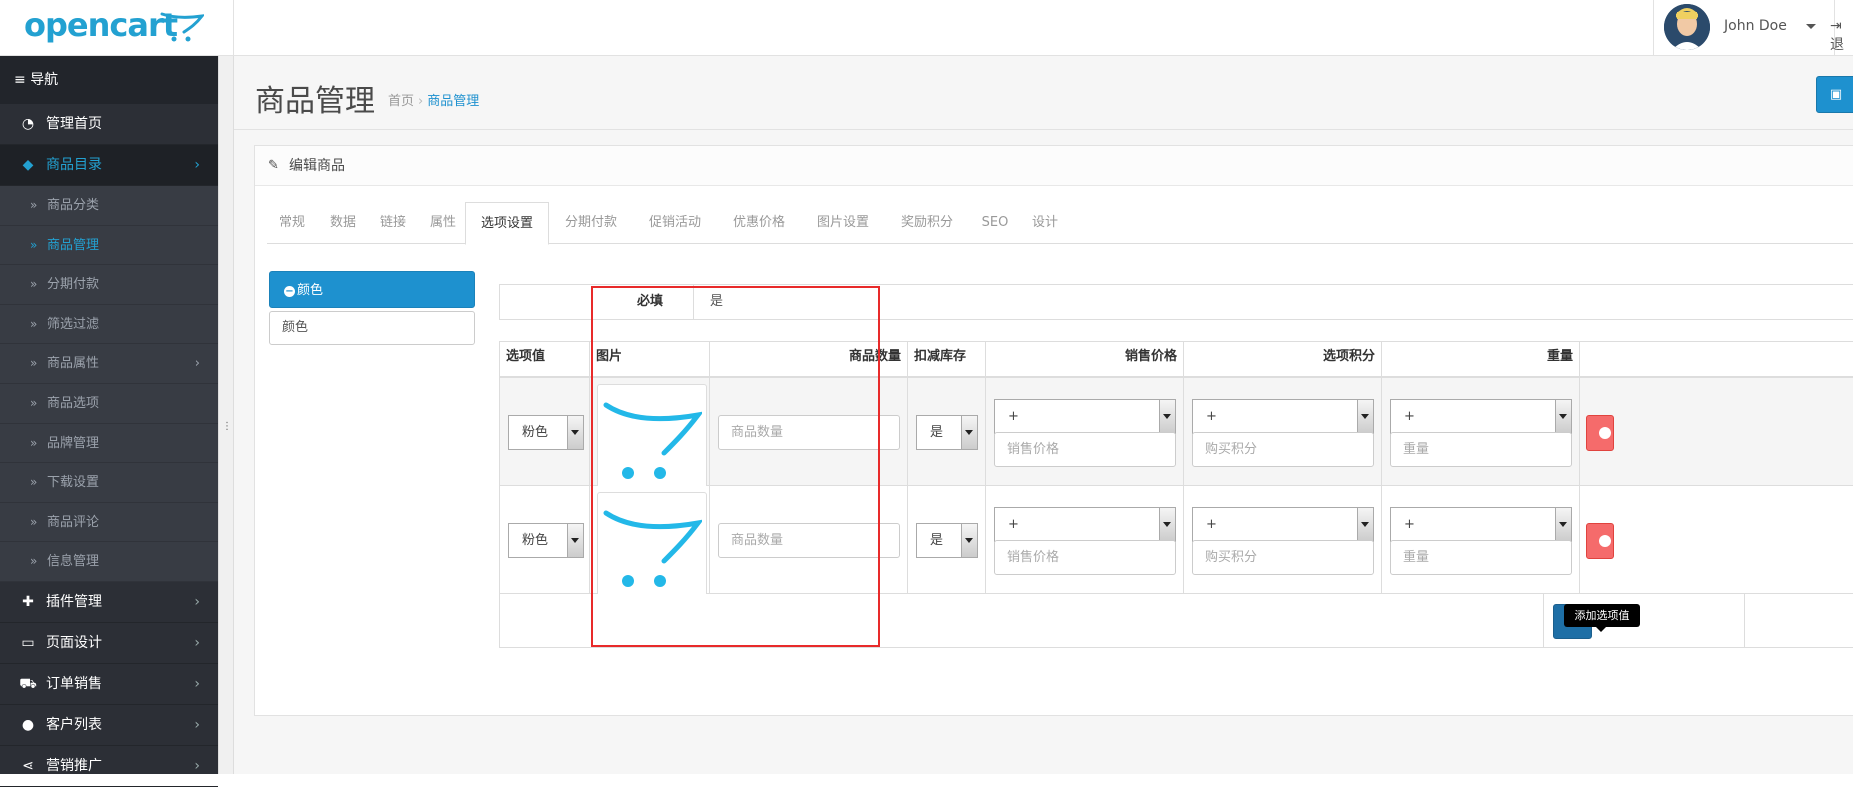  What do you see at coordinates (109, 562) in the screenshot?
I see `sidebar-subitem-information: » 信息管理` at bounding box center [109, 562].